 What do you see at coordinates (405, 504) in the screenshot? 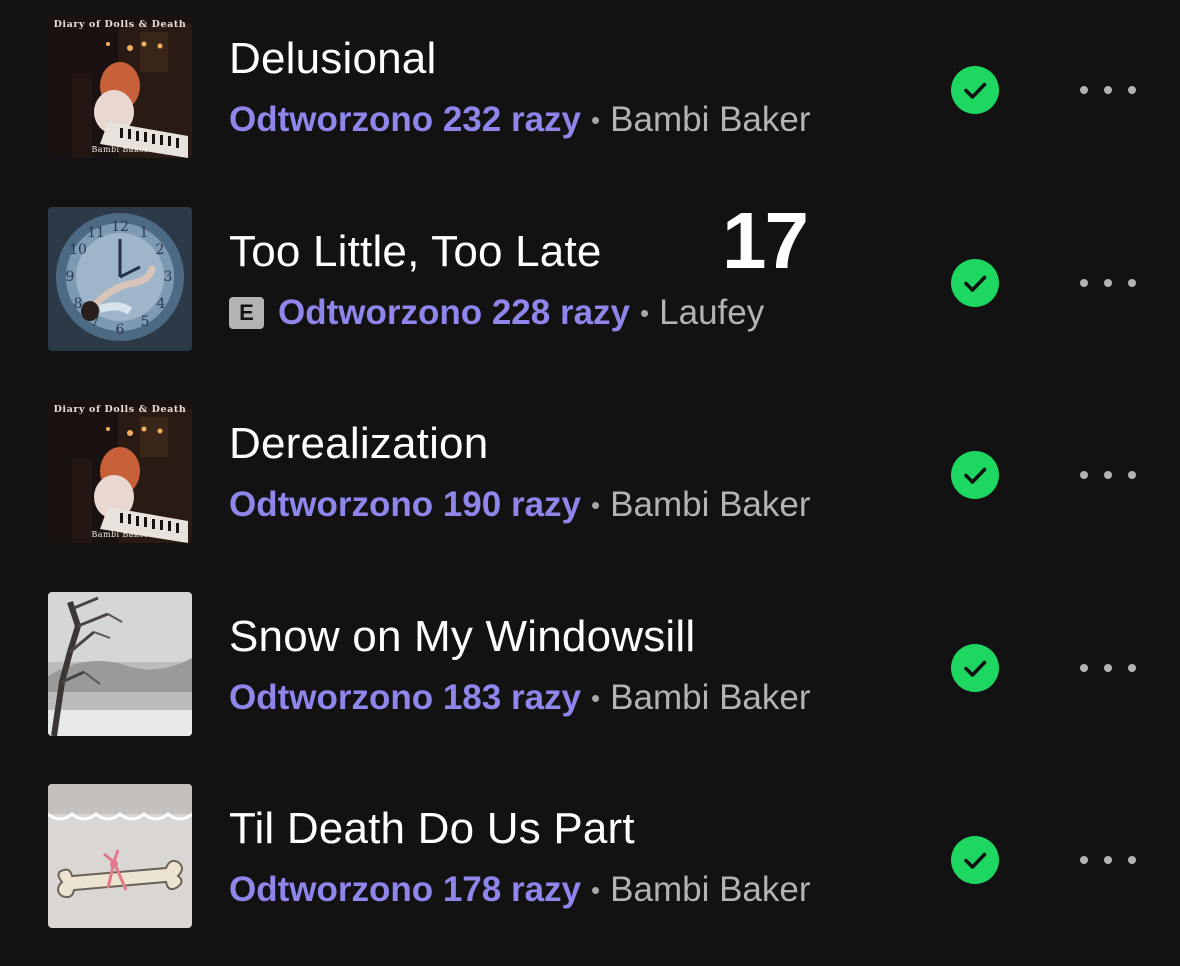
I see `play-count: Odtworzono 190 razy` at bounding box center [405, 504].